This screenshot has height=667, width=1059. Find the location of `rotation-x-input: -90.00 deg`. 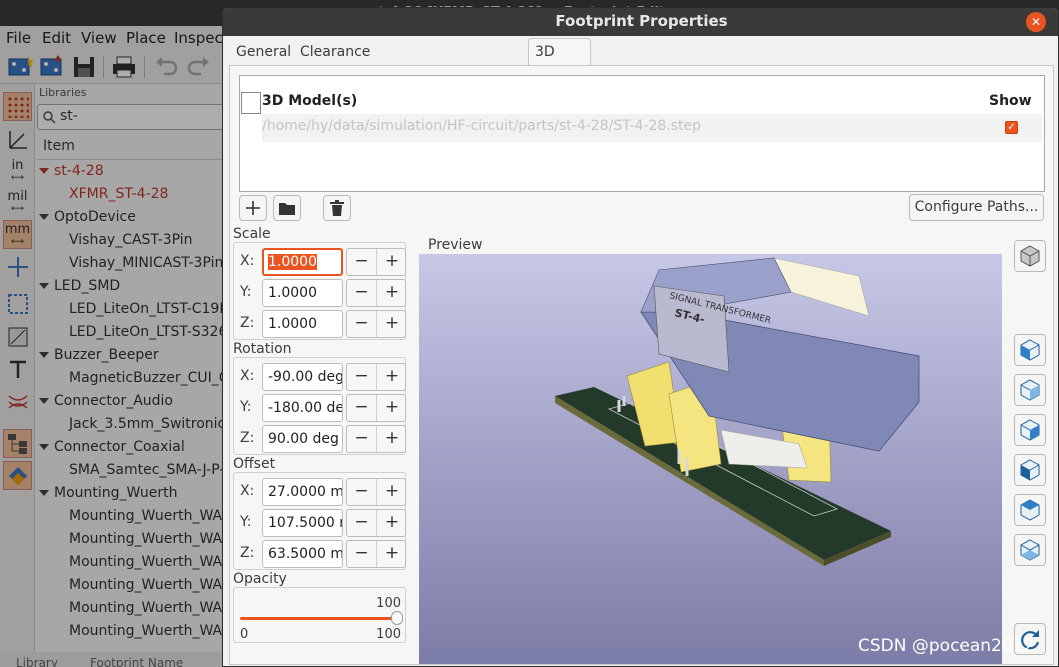

rotation-x-input: -90.00 deg is located at coordinates (302, 377).